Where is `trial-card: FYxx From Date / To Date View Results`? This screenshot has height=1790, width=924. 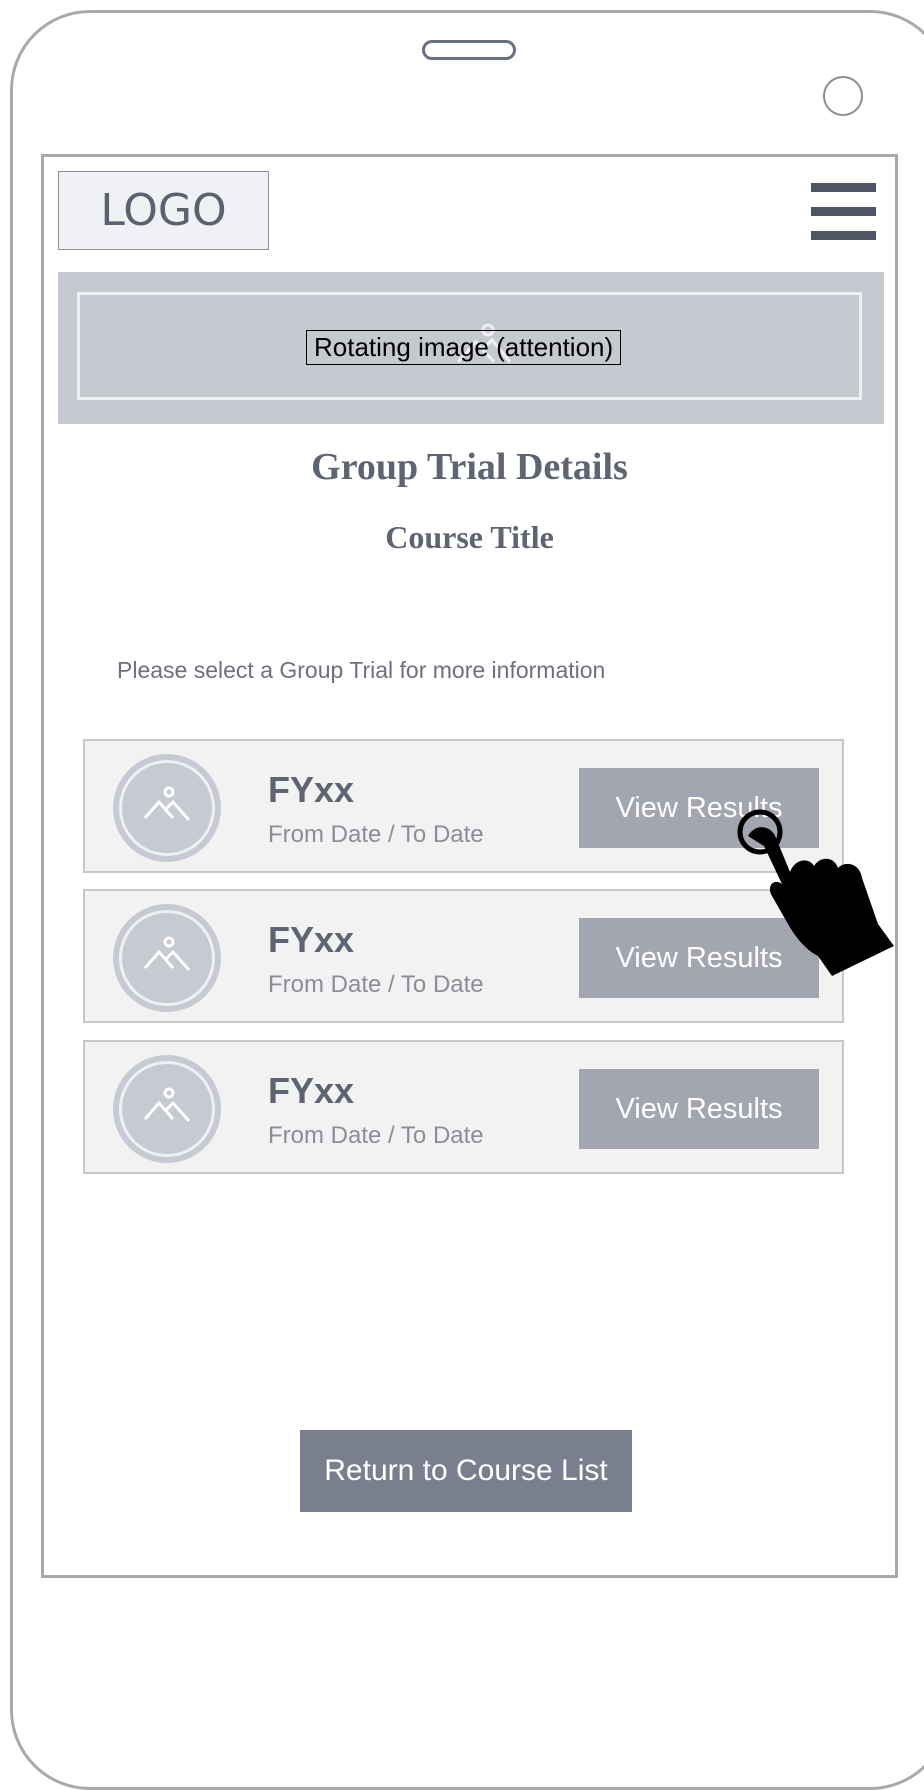 trial-card: FYxx From Date / To Date View Results is located at coordinates (463, 1107).